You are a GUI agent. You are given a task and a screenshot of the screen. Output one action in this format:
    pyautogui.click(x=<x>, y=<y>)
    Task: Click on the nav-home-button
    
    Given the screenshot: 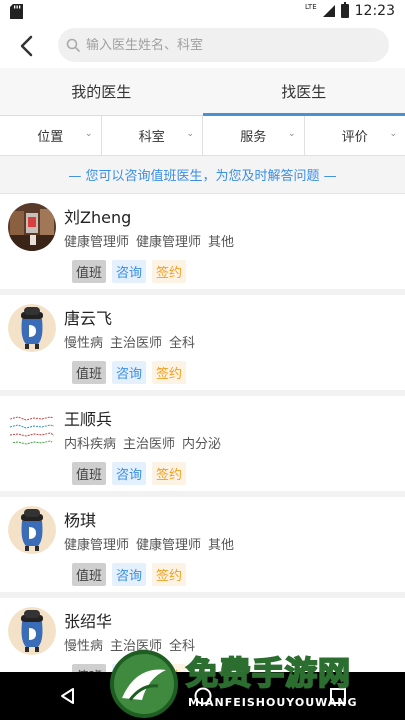 What is the action you would take?
    pyautogui.click(x=203, y=696)
    